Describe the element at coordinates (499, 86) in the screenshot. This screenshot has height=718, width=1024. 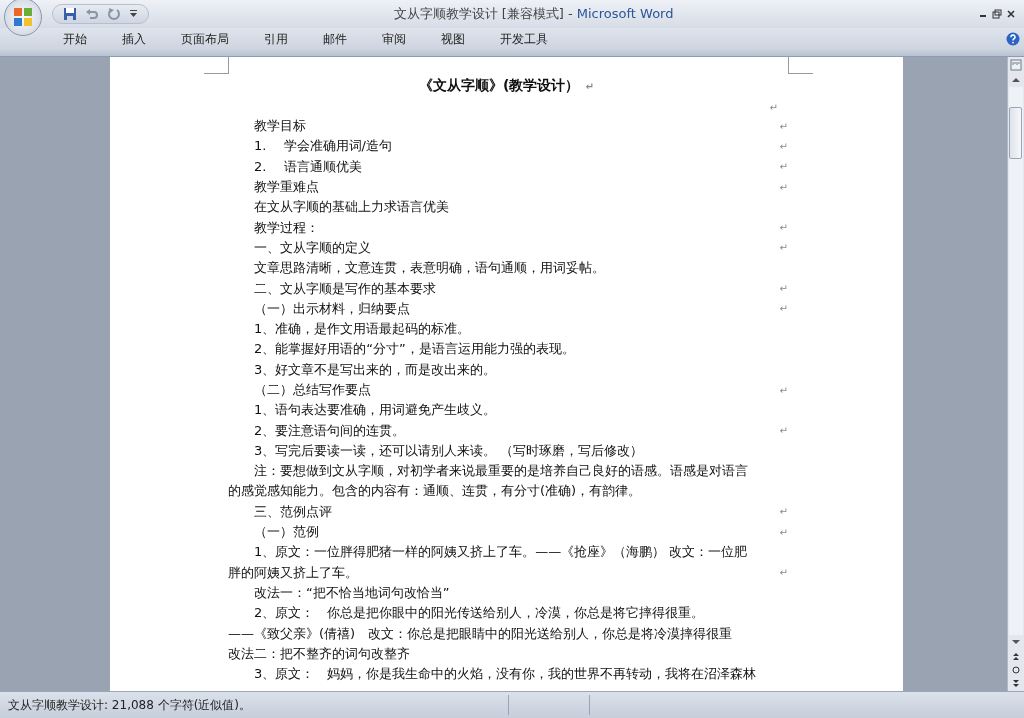
I see `document-paragraph: 《文从字顺》(教学设计）` at that location.